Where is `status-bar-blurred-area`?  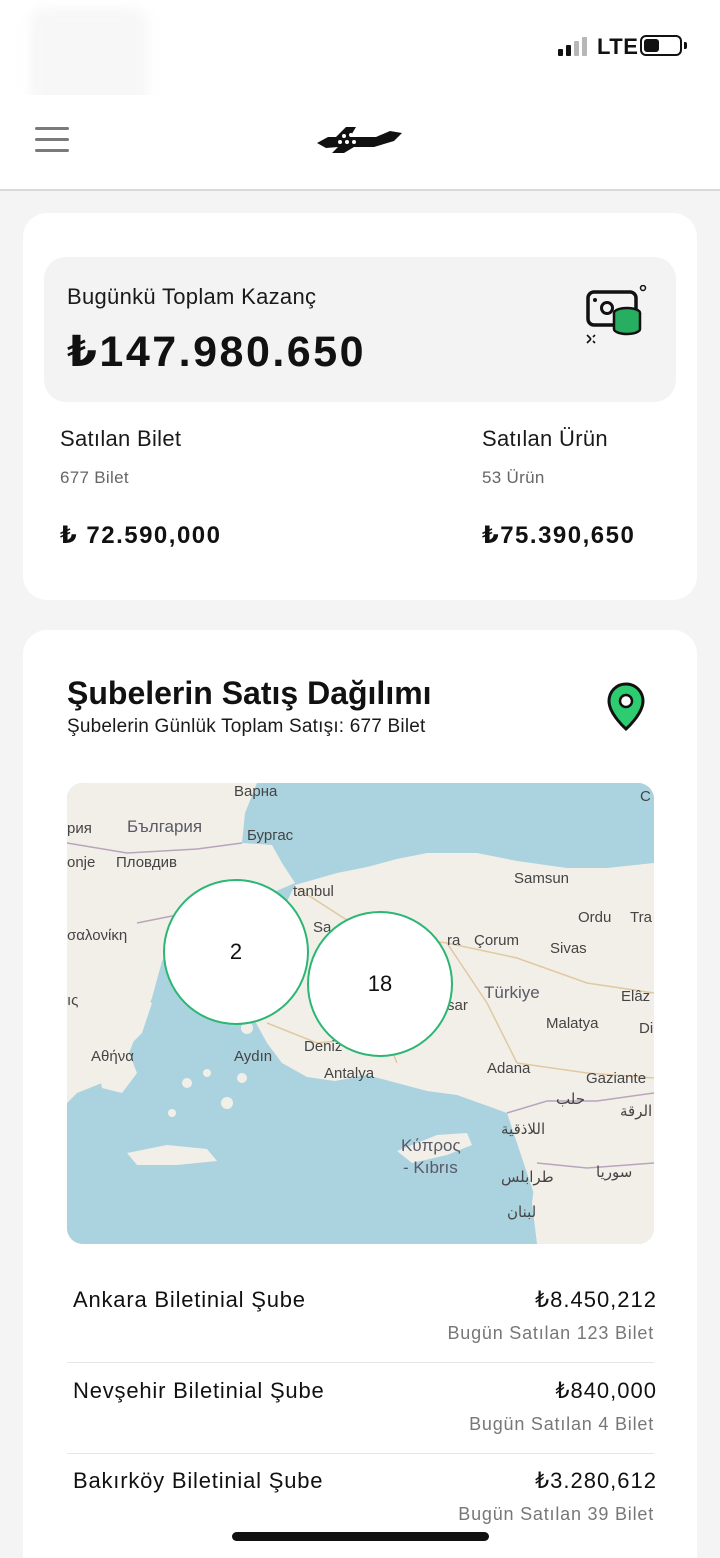 status-bar-blurred-area is located at coordinates (89, 58).